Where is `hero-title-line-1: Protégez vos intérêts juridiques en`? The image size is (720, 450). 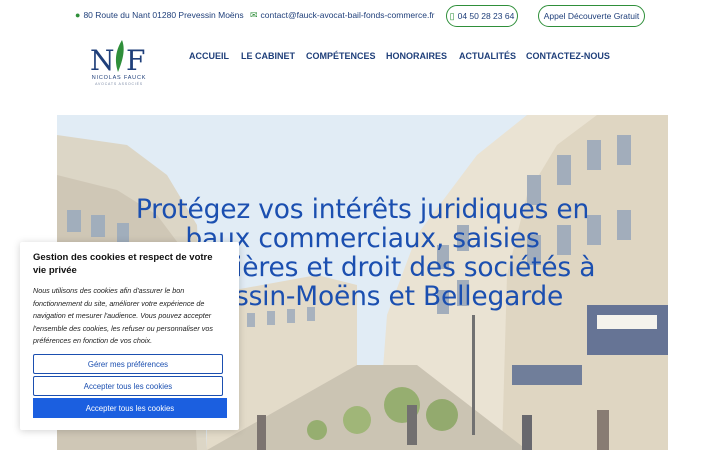
hero-title-line-1: Protégez vos intérêts juridiques en is located at coordinates (362, 209).